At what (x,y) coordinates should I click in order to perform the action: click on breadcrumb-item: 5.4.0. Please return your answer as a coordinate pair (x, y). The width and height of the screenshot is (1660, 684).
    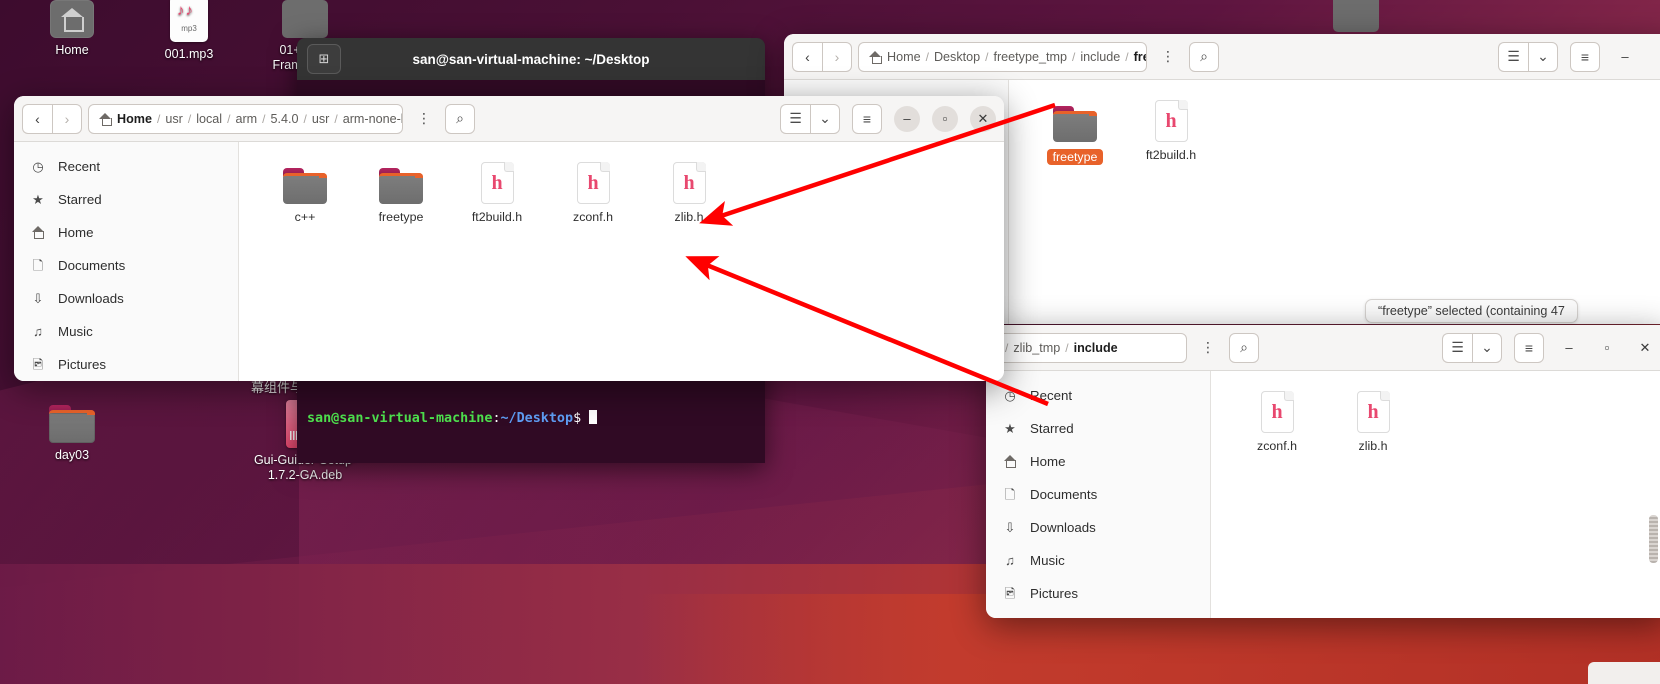
    Looking at the image, I should click on (284, 119).